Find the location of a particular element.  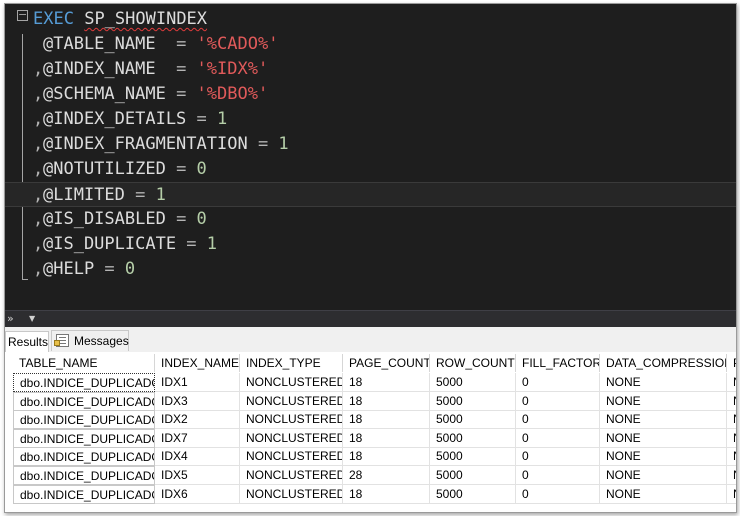

column-header: INDEX_NAME is located at coordinates (197, 363).